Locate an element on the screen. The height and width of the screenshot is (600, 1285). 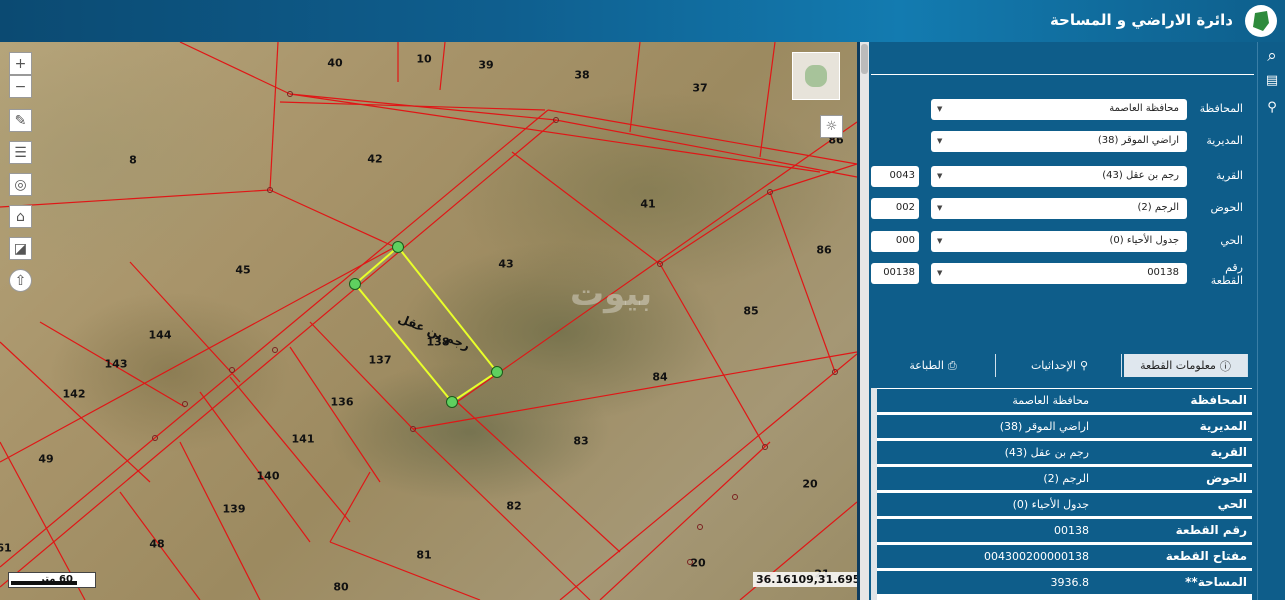
info-value: الرجم (2) is located at coordinates (1066, 478).